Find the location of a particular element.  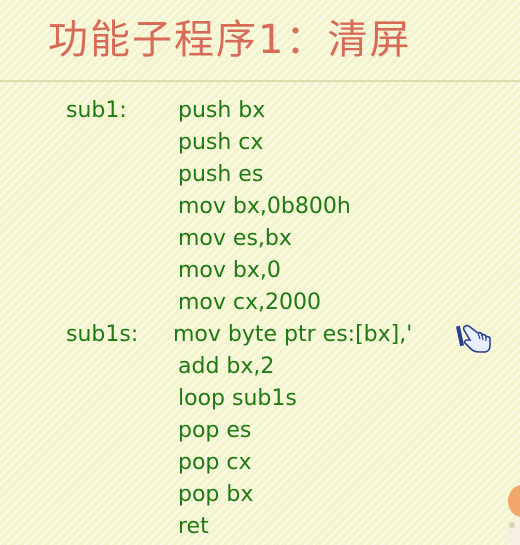

code-line: pop es is located at coordinates (260, 431).